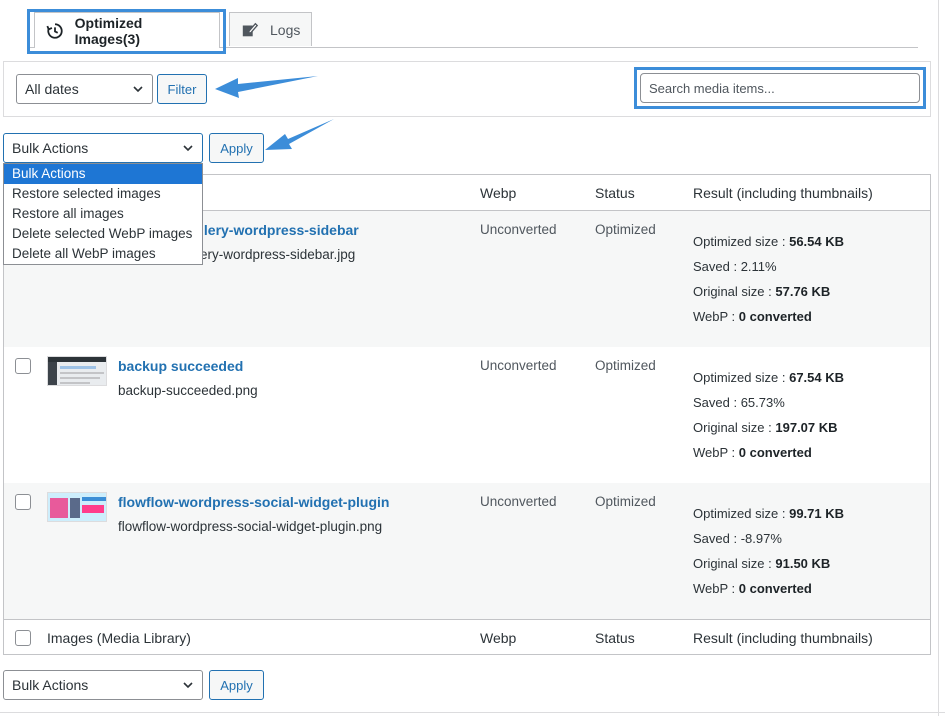 This screenshot has height=716, width=945. I want to click on result-optimized-size: Optimized size : 56.54 KB, so click(769, 241).